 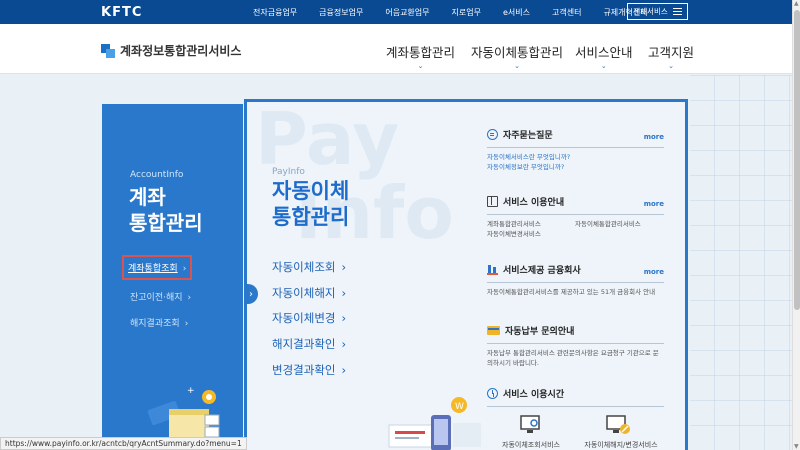 What do you see at coordinates (492, 393) in the screenshot?
I see `clock-icon` at bounding box center [492, 393].